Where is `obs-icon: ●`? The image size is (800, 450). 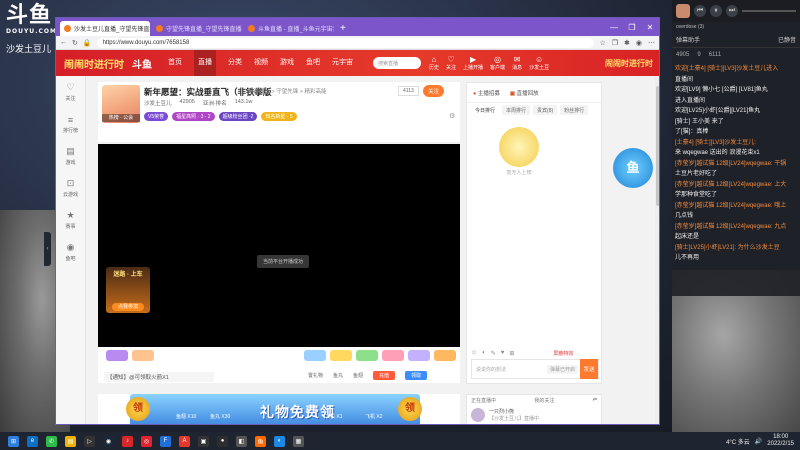 obs-icon: ● is located at coordinates (222, 441).